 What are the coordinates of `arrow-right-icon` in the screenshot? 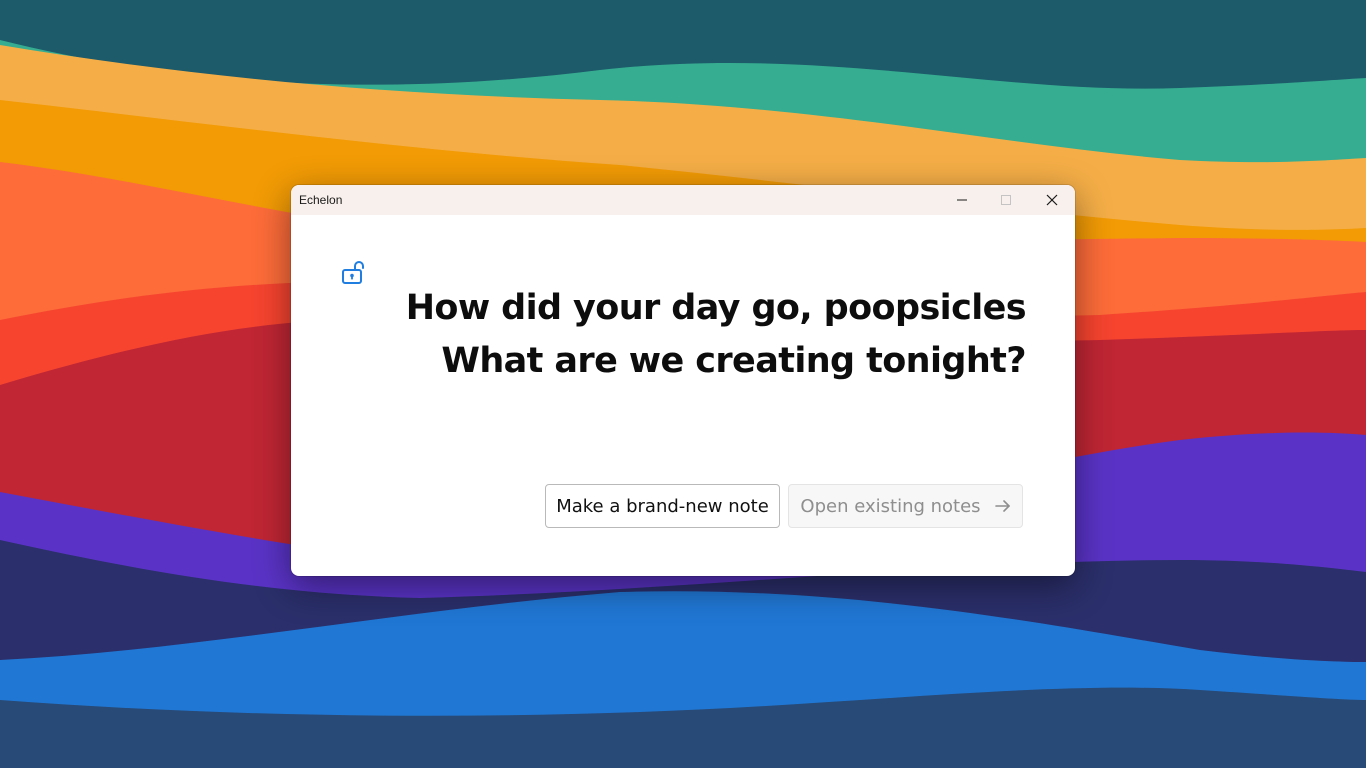 It's located at (1002, 506).